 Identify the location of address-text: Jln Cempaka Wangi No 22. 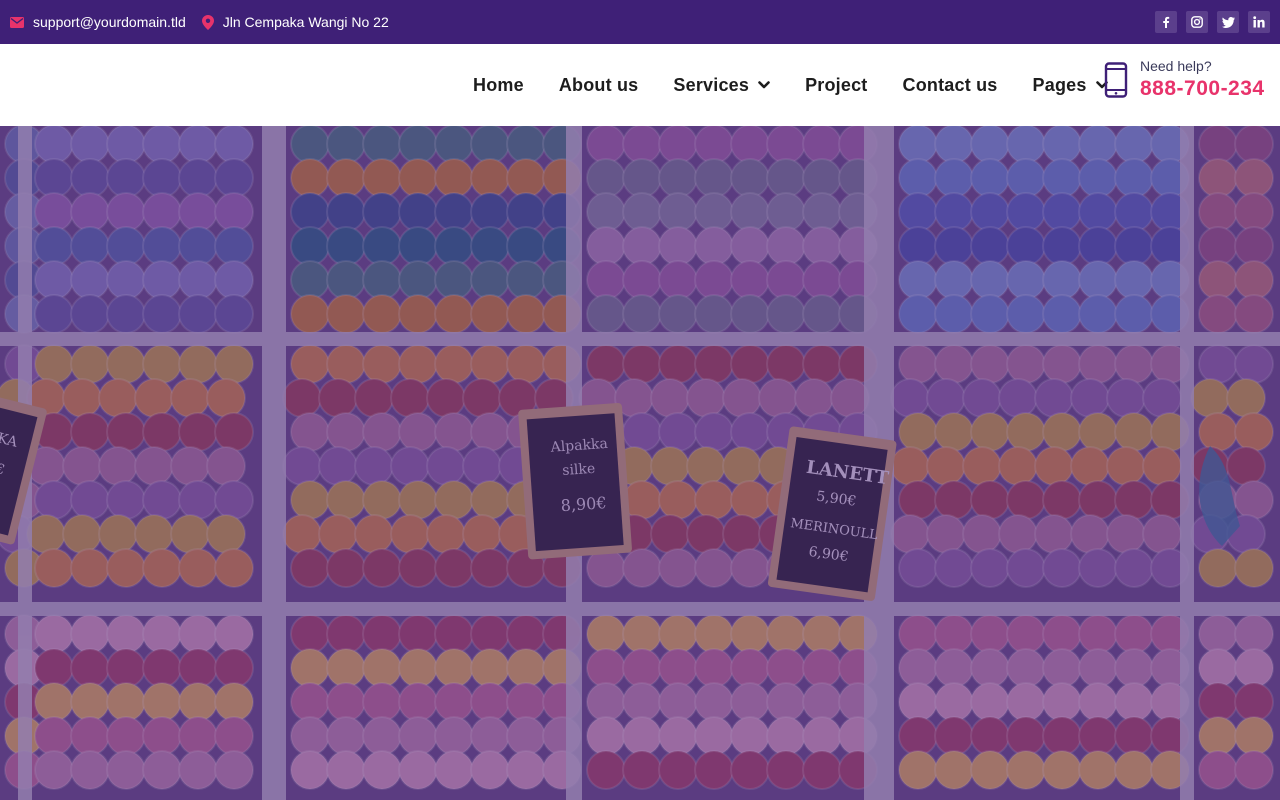
(305, 22).